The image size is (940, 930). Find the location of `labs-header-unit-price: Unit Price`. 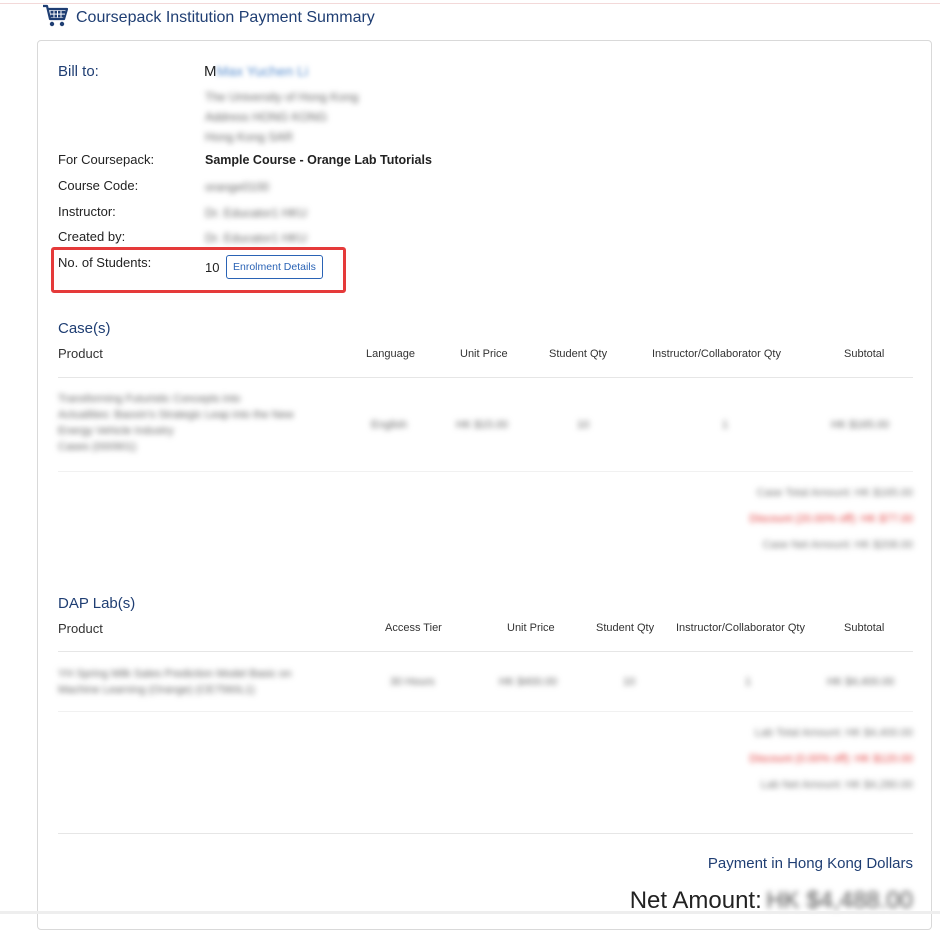

labs-header-unit-price: Unit Price is located at coordinates (531, 628).